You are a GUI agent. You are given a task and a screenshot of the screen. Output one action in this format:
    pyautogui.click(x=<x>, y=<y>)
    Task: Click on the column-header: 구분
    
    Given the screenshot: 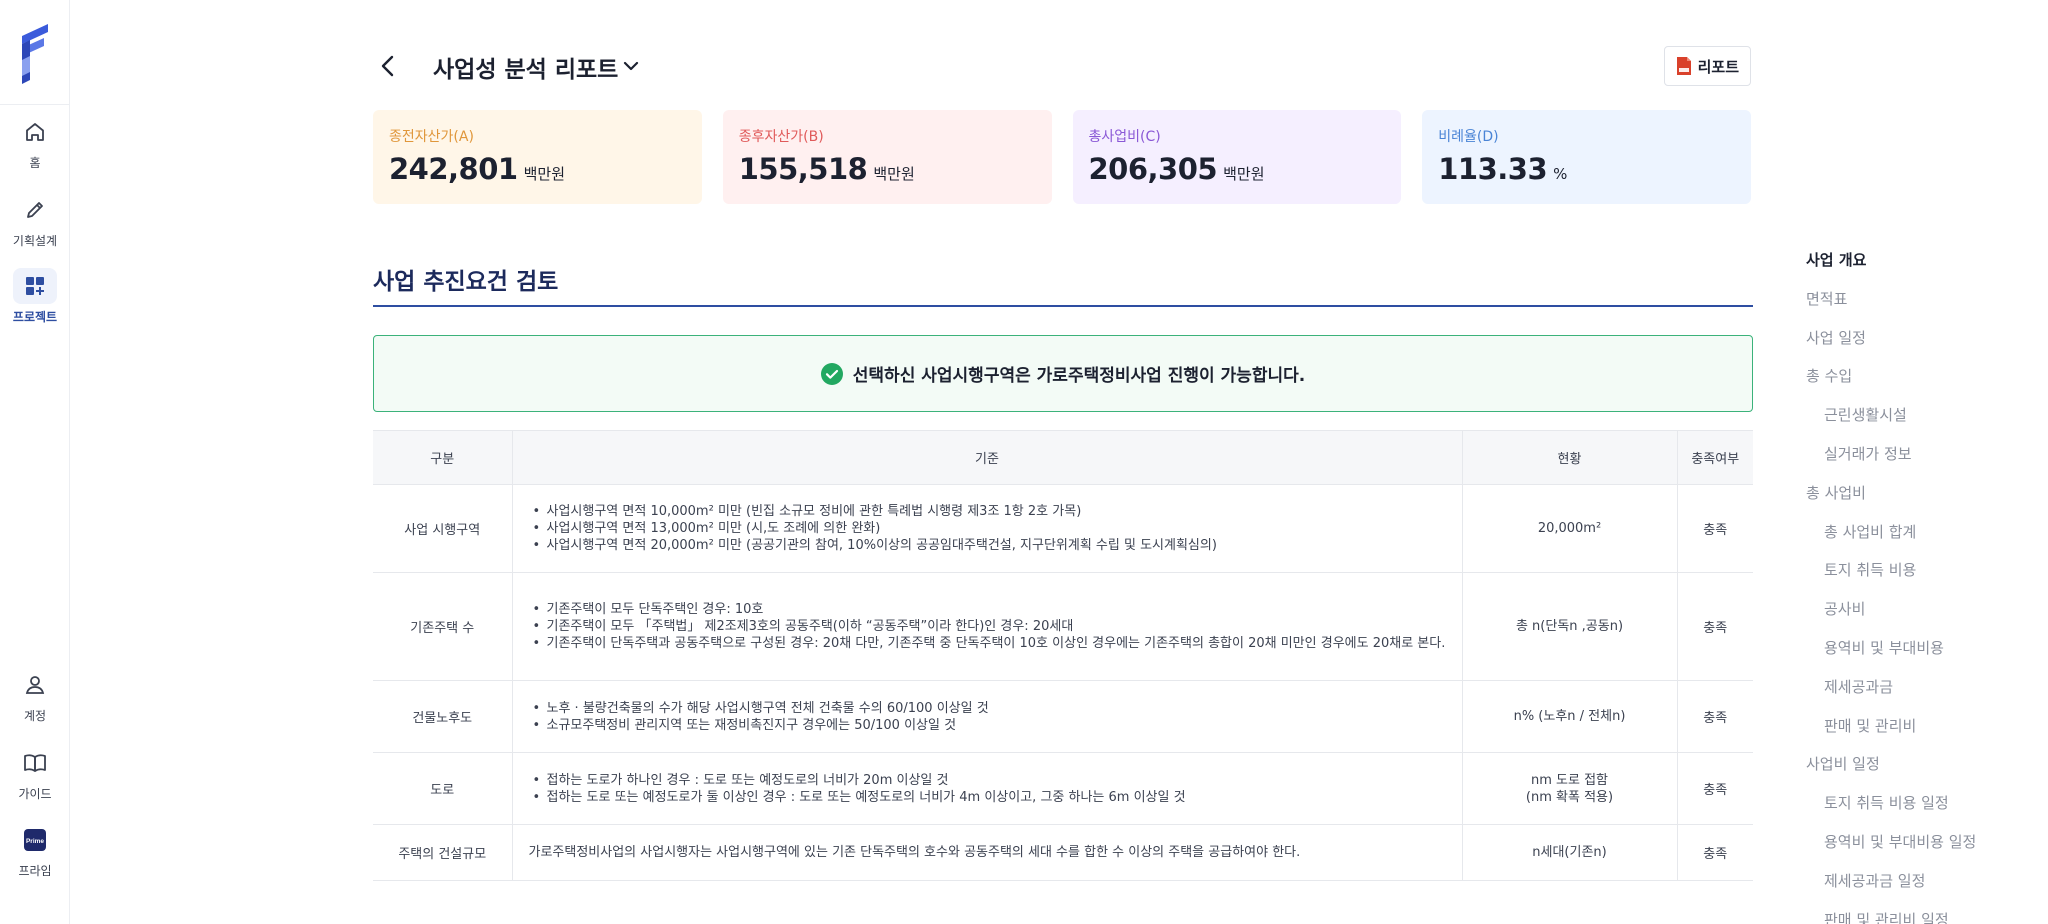 What is the action you would take?
    pyautogui.click(x=442, y=457)
    